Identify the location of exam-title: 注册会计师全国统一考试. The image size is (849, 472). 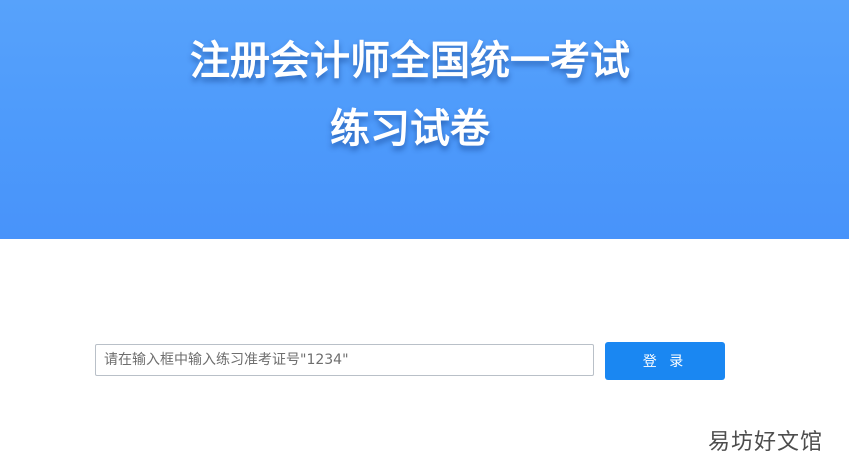
(410, 61).